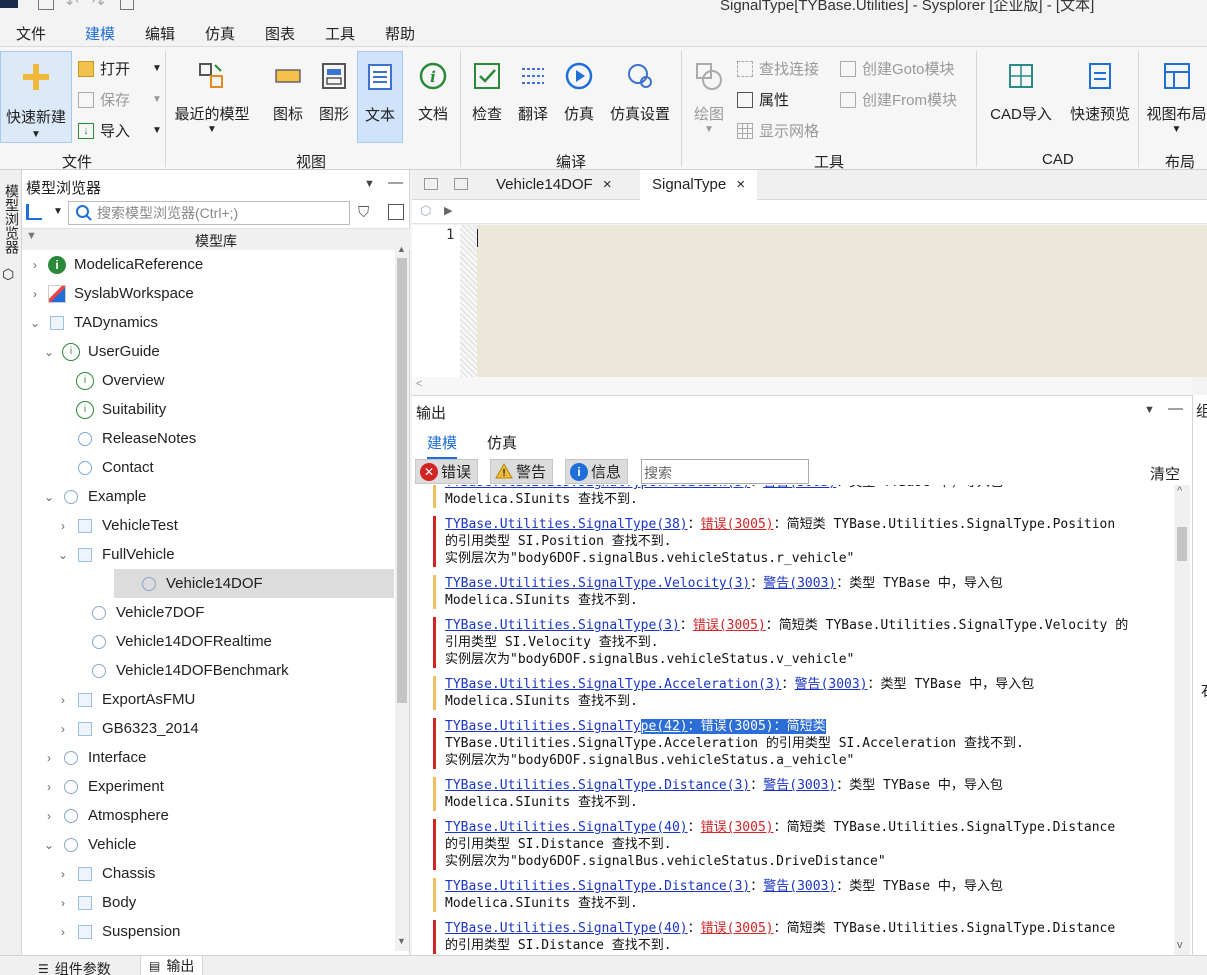 Image resolution: width=1207 pixels, height=975 pixels. What do you see at coordinates (31, 236) in the screenshot?
I see `chevron-down-icon: ▼` at bounding box center [31, 236].